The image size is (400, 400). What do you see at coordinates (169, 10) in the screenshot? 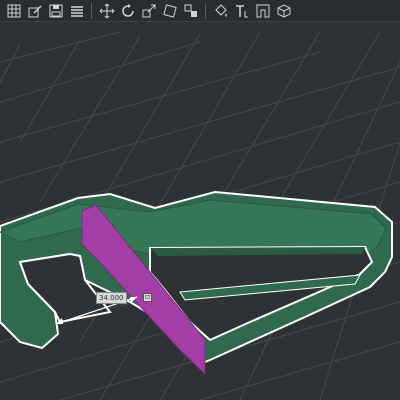
I see `mirror-icon` at bounding box center [169, 10].